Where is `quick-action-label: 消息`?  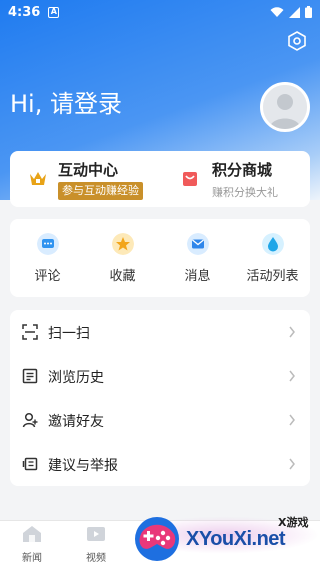 quick-action-label: 消息 is located at coordinates (197, 276).